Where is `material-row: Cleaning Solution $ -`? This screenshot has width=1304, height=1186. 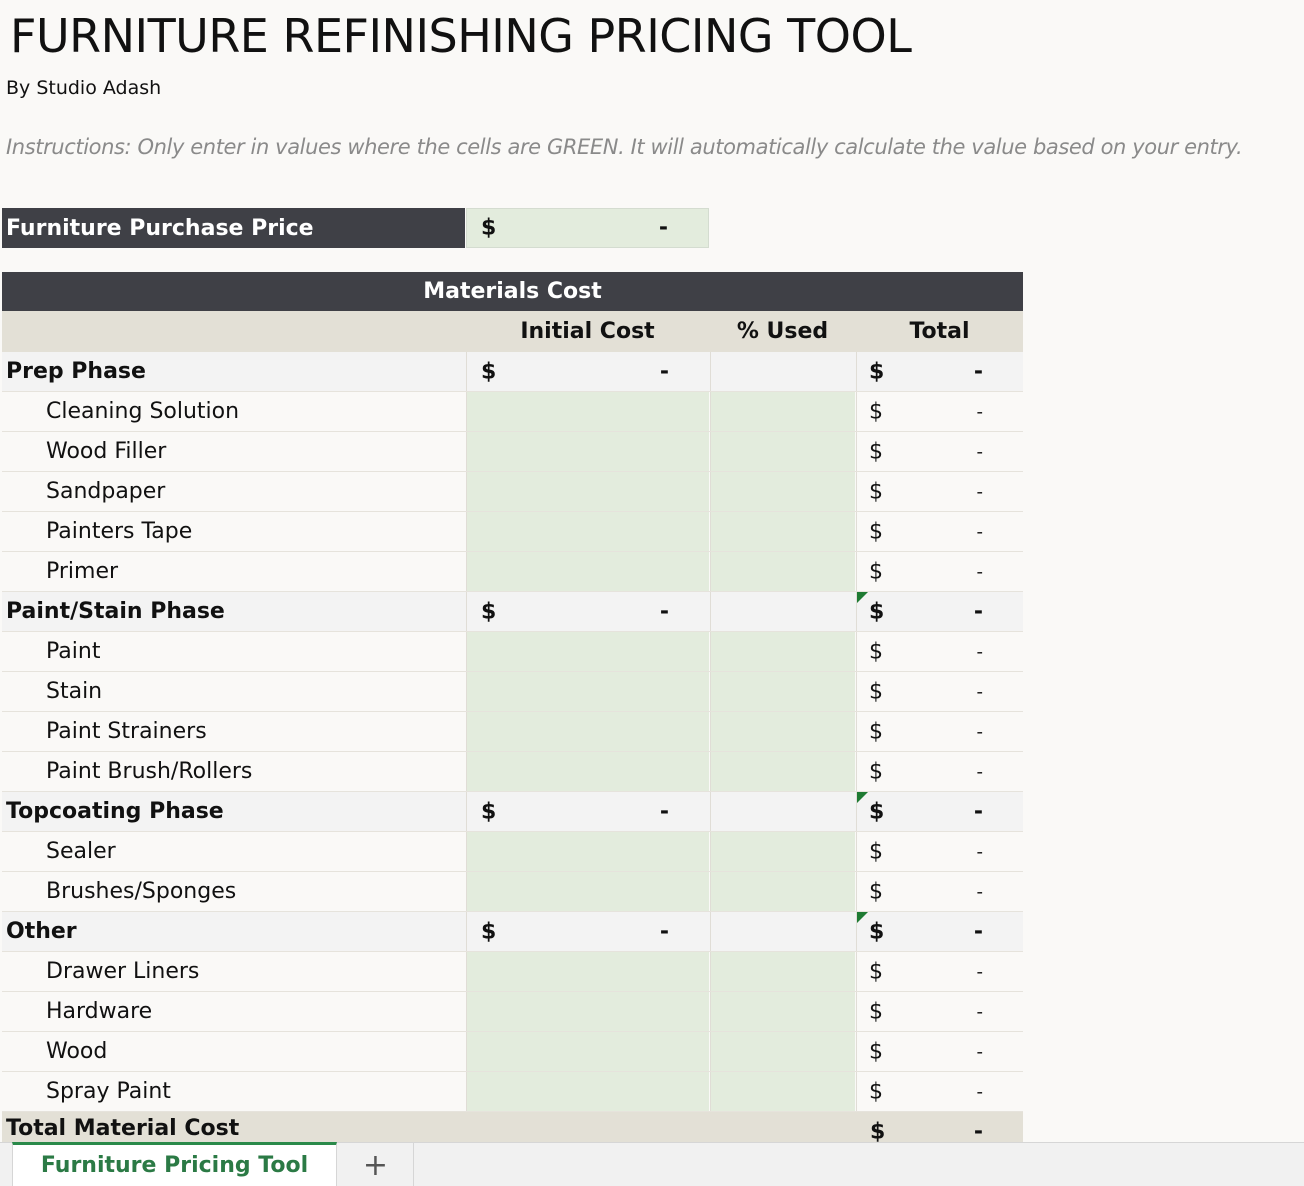
material-row: Cleaning Solution $ - is located at coordinates (512, 412).